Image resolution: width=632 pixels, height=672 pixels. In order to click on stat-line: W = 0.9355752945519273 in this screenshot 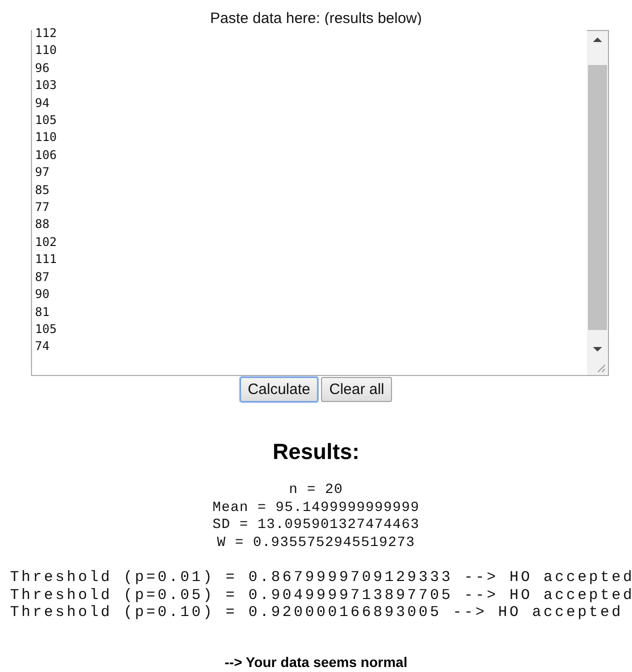, I will do `click(316, 543)`.